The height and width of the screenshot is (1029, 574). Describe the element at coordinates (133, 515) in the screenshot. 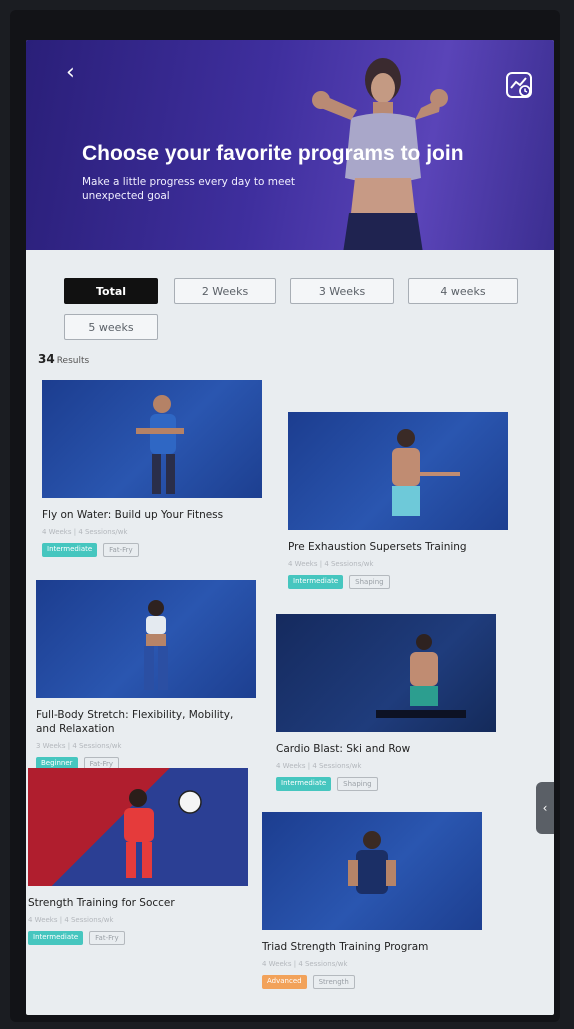

I see `program-title: Fly on Water: Build up Your Fitness` at that location.